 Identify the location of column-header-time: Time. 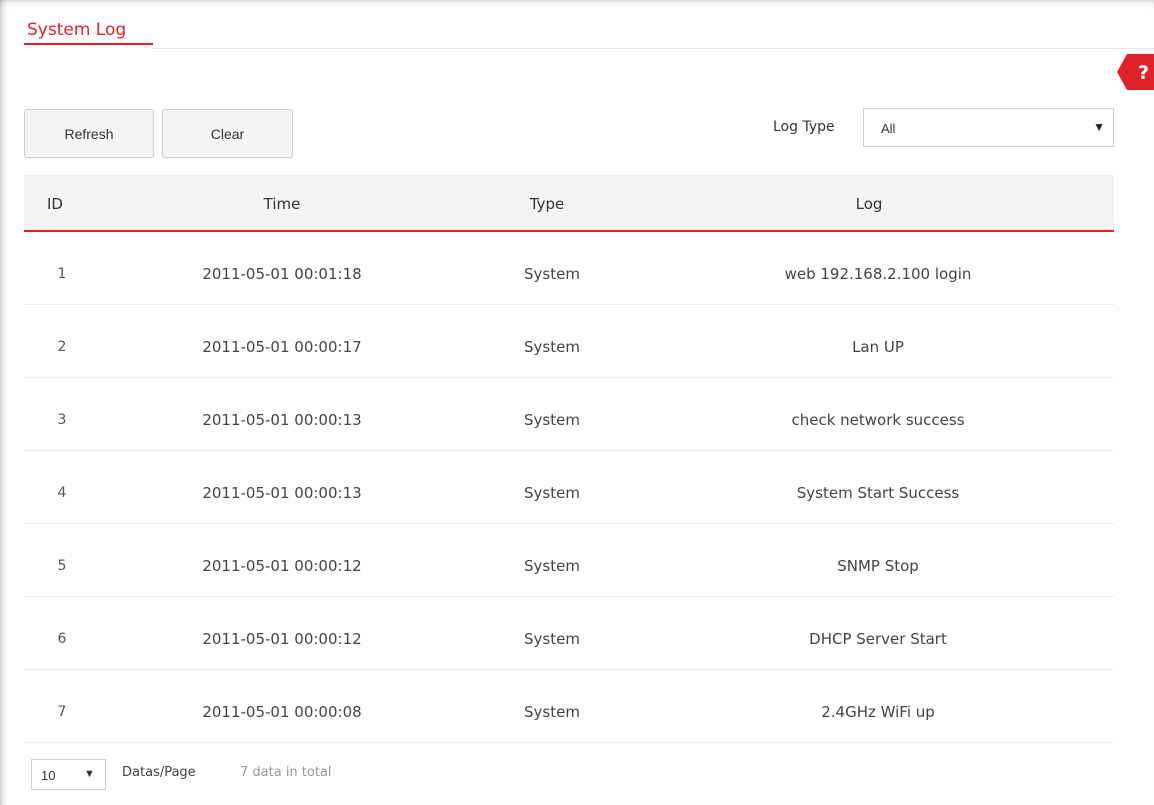
(282, 204).